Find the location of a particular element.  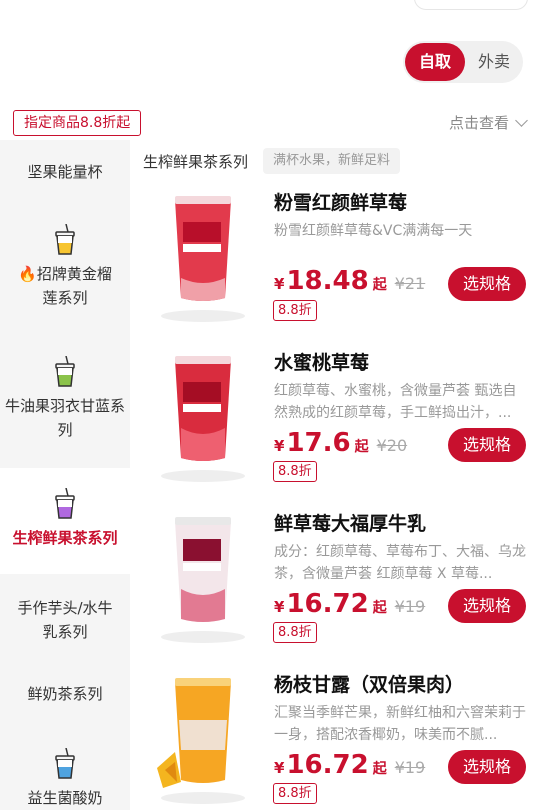

sidebar-item-label: 生榨鲜果茶系列 is located at coordinates (65, 538).